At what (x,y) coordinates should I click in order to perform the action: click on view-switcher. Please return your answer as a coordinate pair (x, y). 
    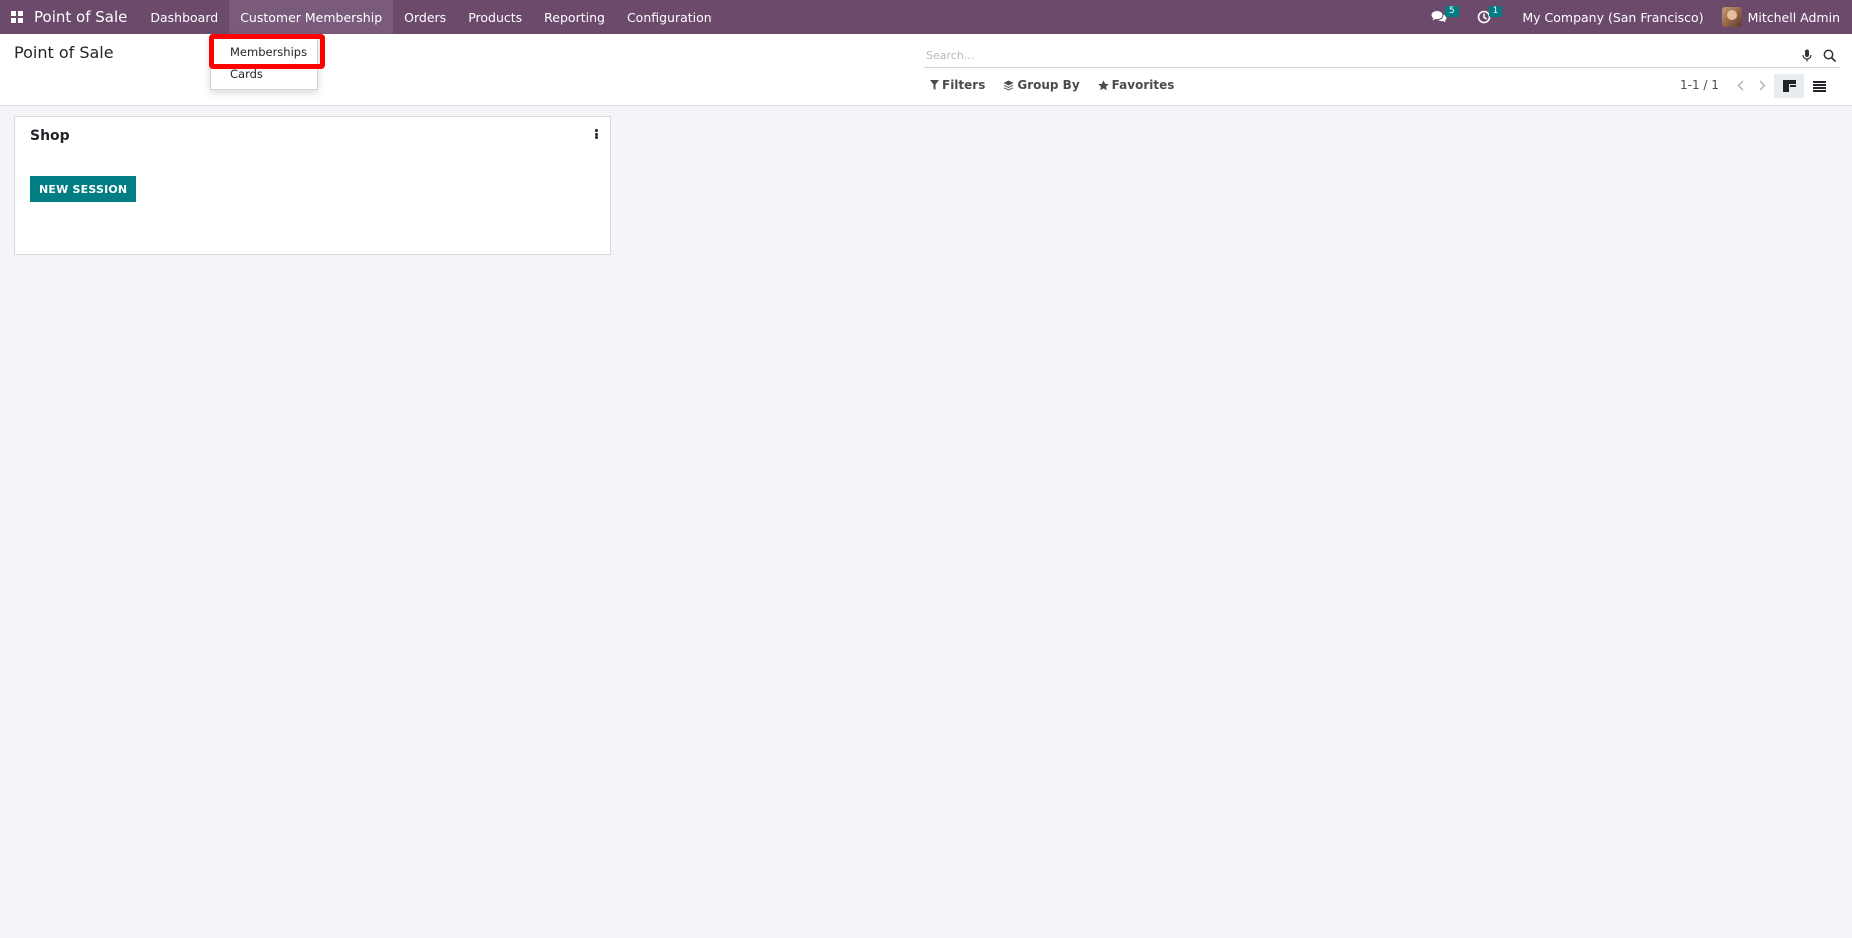
    Looking at the image, I should click on (1804, 86).